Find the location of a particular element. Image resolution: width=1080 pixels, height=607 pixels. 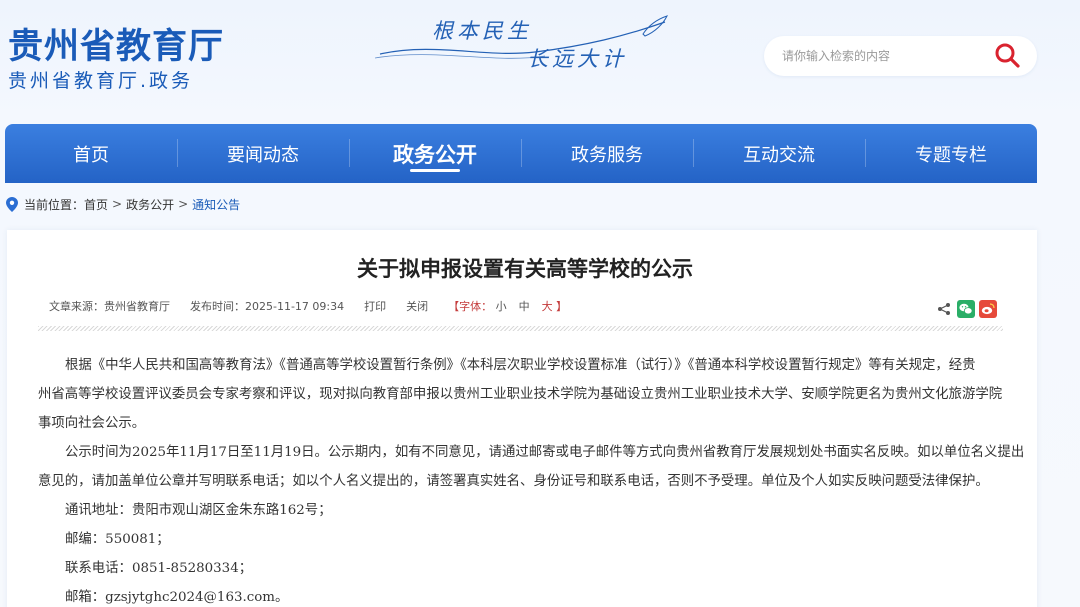

print-button: 打印 is located at coordinates (375, 306).